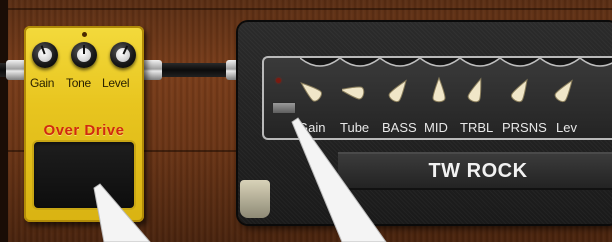  Describe the element at coordinates (339, 179) in the screenshot. I see `amp-callout-pointer` at that location.